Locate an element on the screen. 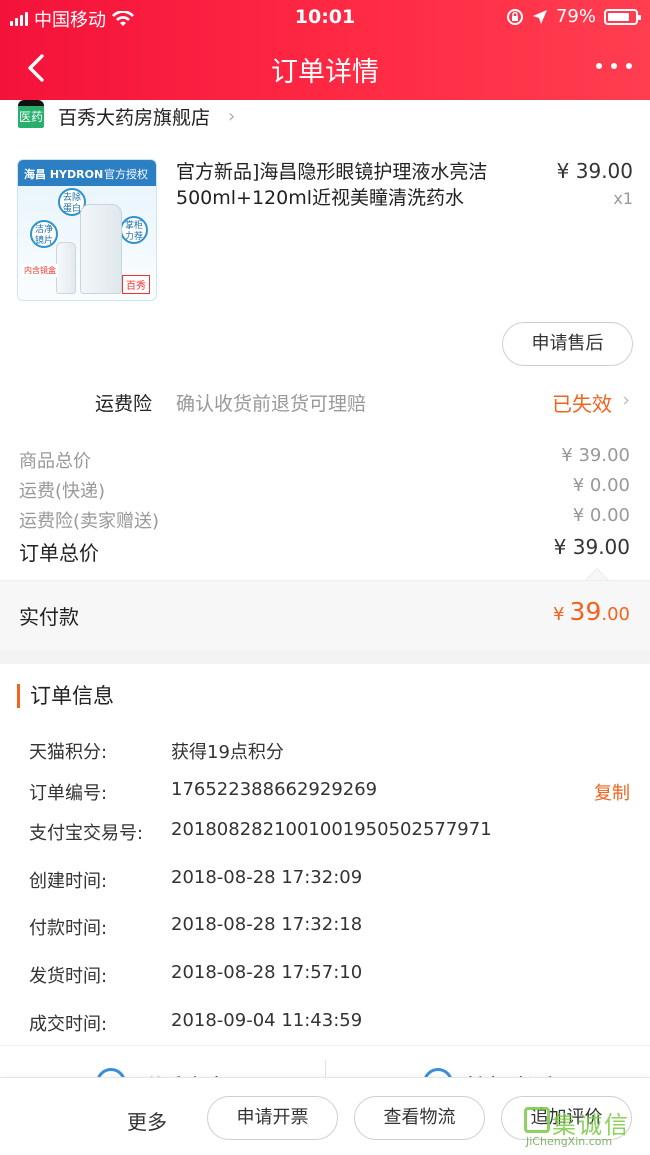  header: 中国移动 10:01 79% 订单详情 is located at coordinates (325, 50).